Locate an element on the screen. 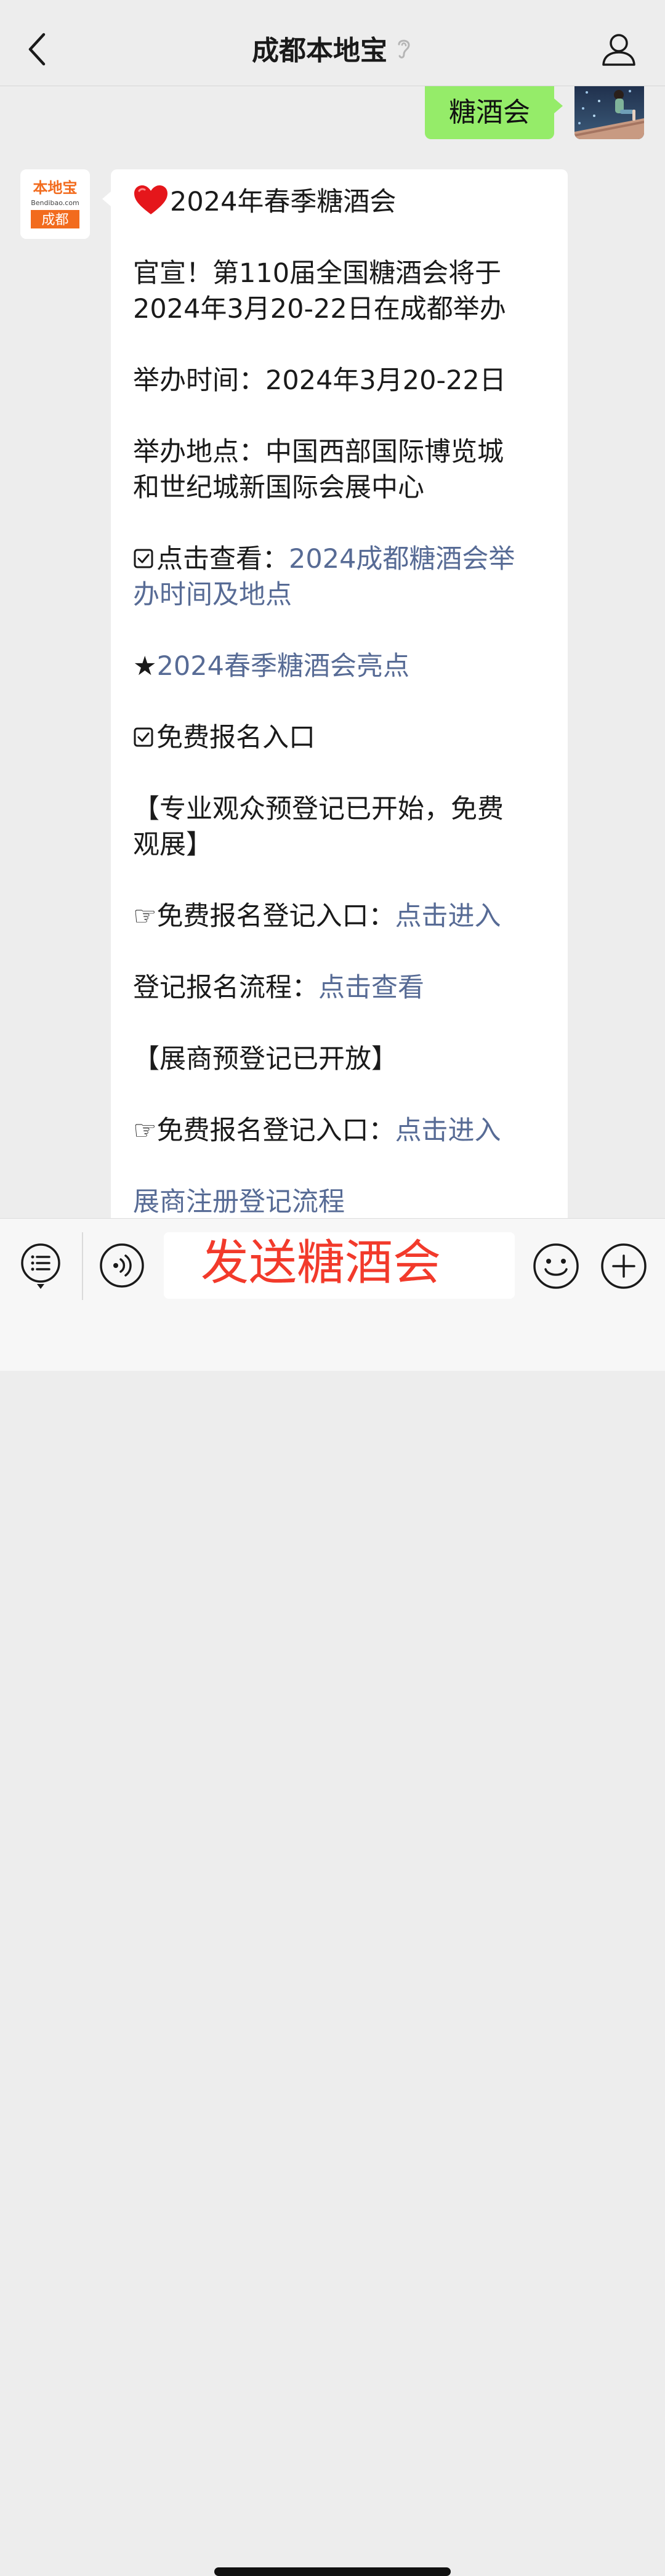 Image resolution: width=665 pixels, height=2576 pixels. msg-time-line: 举办时间：2024年3月20-22日 is located at coordinates (319, 380).